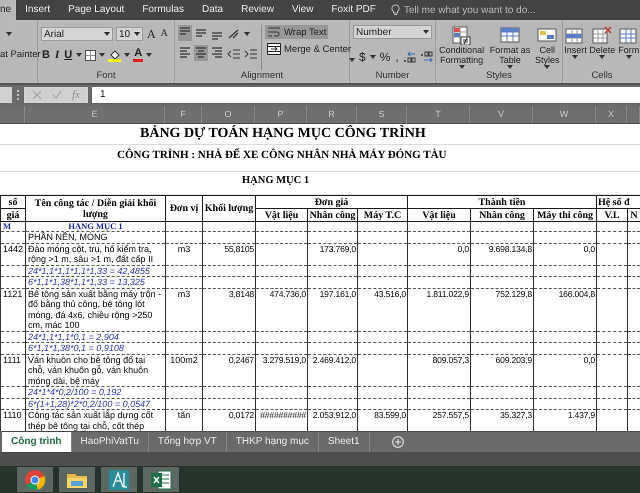  I want to click on sheet-tab: Công trình, so click(37, 442).